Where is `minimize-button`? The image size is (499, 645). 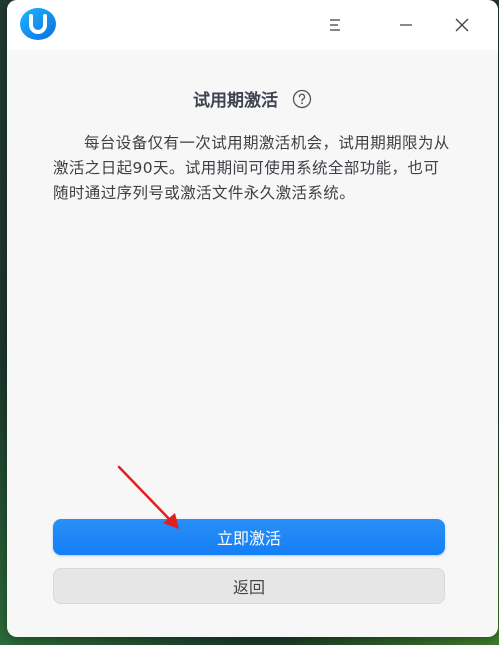 minimize-button is located at coordinates (406, 25).